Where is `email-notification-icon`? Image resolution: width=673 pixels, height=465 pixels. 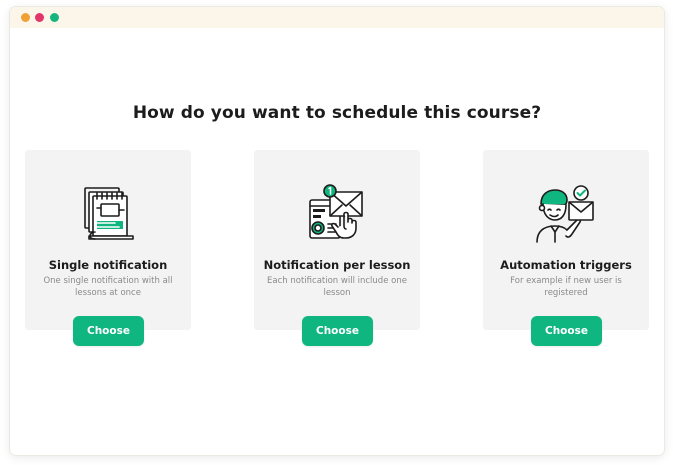 email-notification-icon is located at coordinates (337, 211).